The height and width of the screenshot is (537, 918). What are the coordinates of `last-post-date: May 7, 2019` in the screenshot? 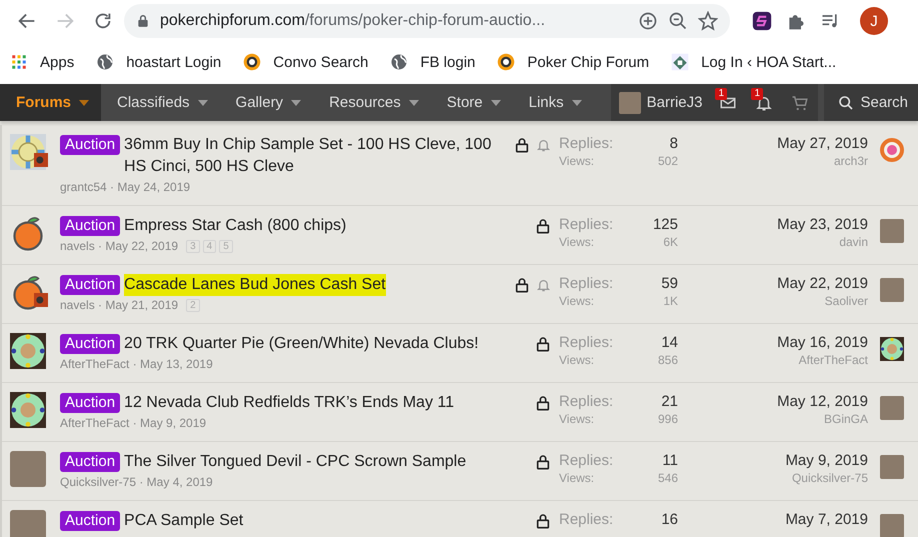 It's located at (826, 520).